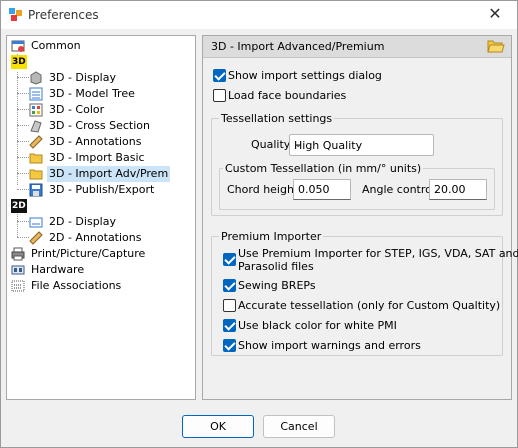 This screenshot has height=448, width=518. I want to click on checkbox-label: Load face boundaries, so click(287, 95).